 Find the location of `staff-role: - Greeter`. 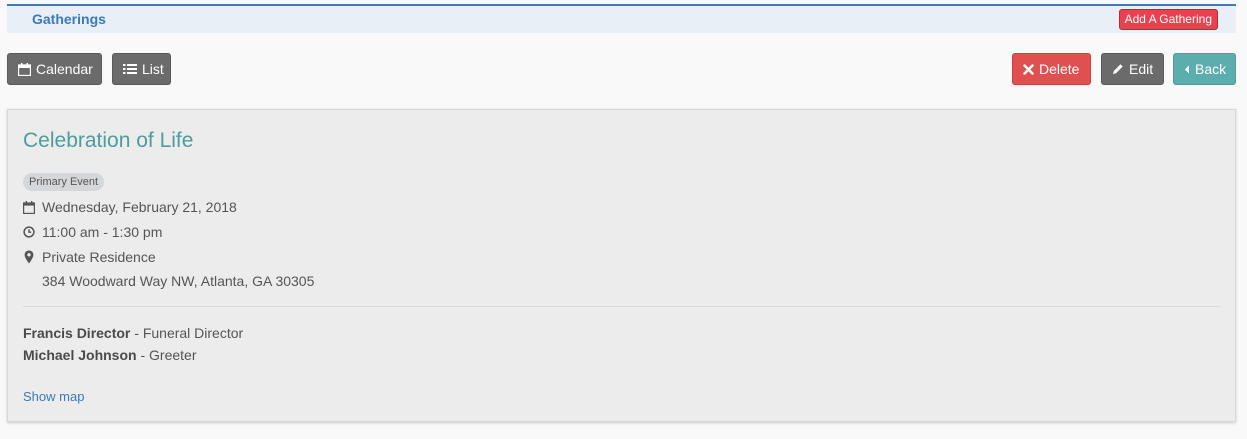

staff-role: - Greeter is located at coordinates (166, 355).